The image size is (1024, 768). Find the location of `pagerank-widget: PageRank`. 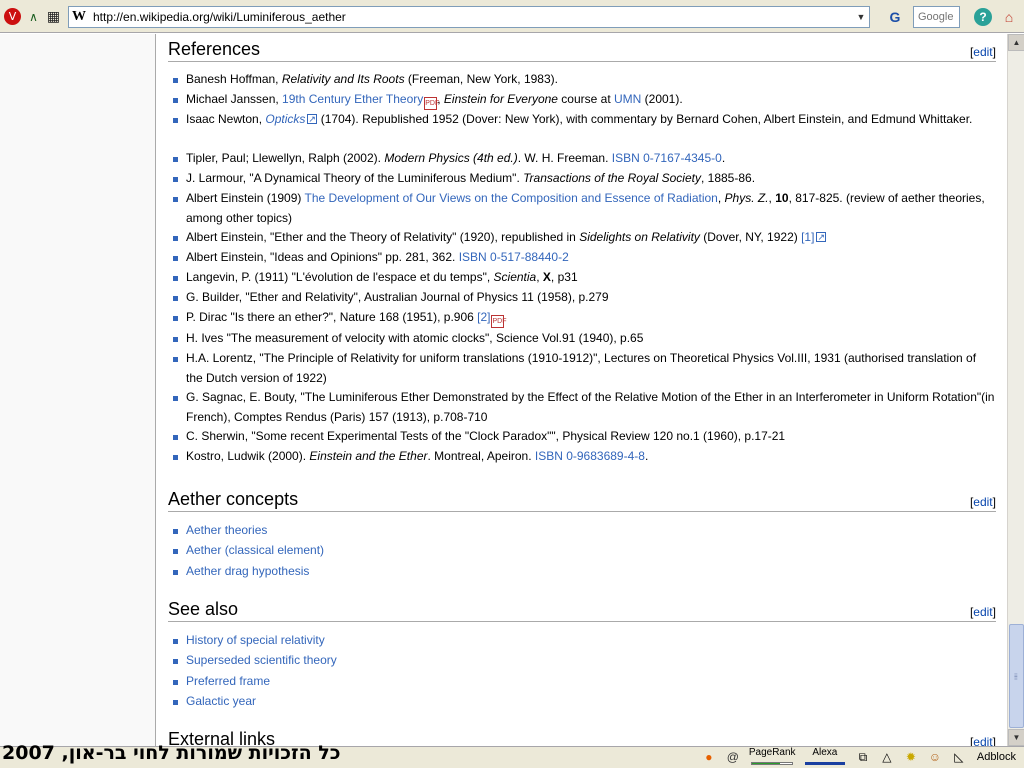

pagerank-widget: PageRank is located at coordinates (772, 756).